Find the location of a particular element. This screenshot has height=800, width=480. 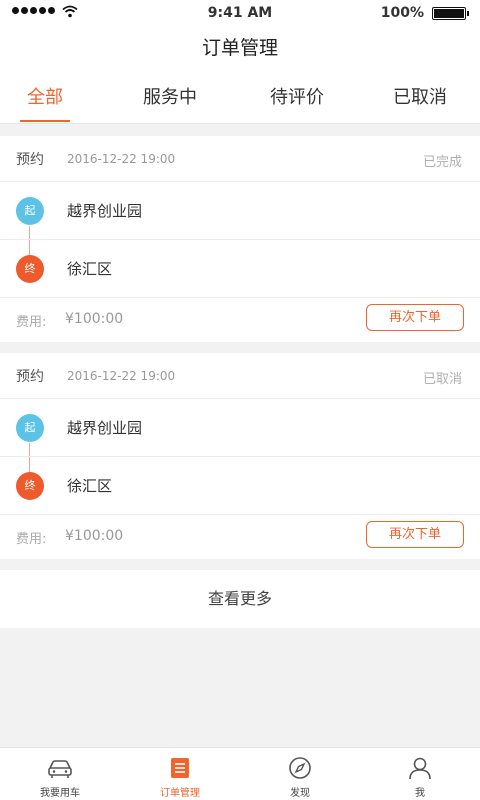

tabbar-item-ride: 我要用车 is located at coordinates (60, 774).